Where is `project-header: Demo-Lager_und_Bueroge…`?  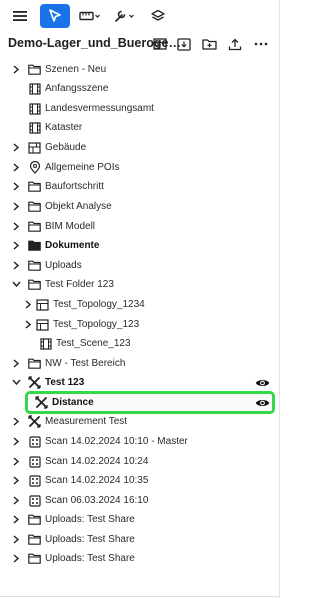 project-header: Demo-Lager_und_Bueroge… is located at coordinates (140, 45).